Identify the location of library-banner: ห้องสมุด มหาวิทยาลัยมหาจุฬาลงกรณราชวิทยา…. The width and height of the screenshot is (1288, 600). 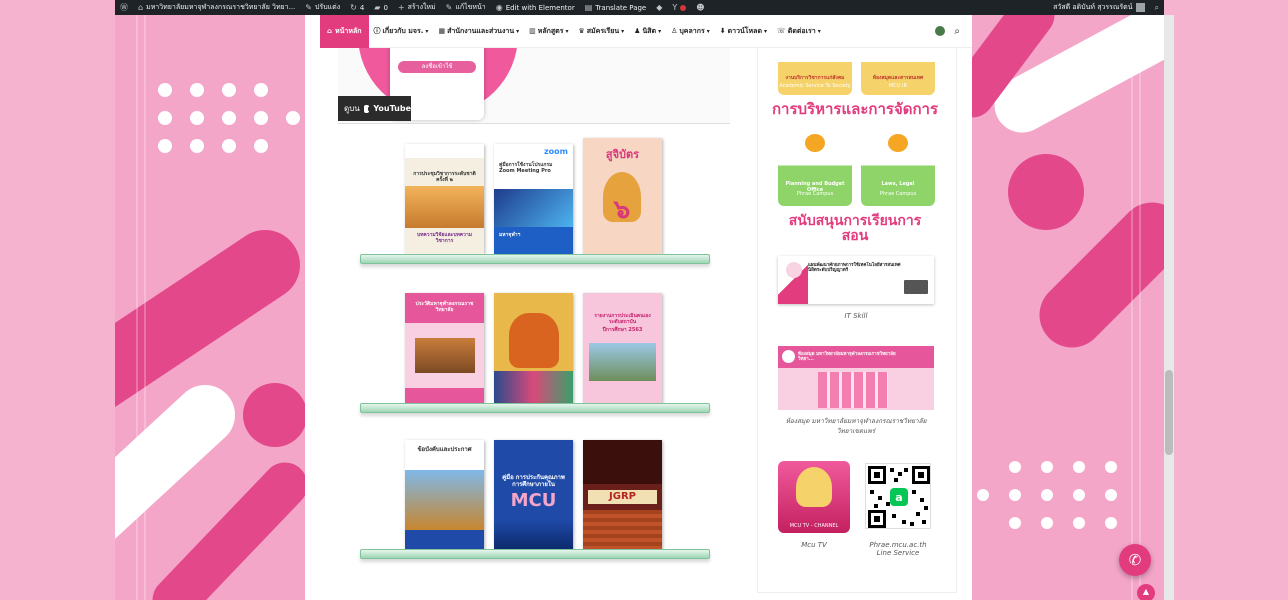
(856, 378).